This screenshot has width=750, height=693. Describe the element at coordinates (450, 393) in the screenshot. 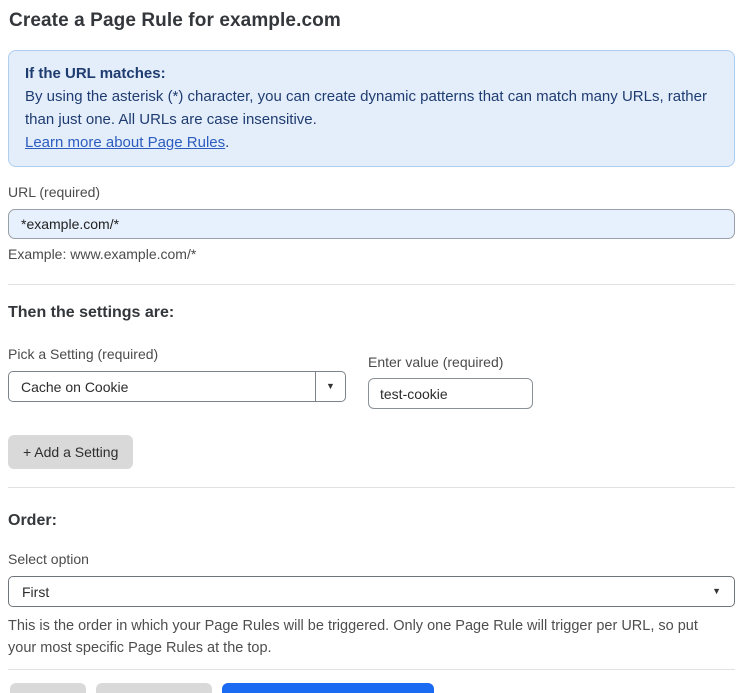

I see `setting-value-input` at that location.